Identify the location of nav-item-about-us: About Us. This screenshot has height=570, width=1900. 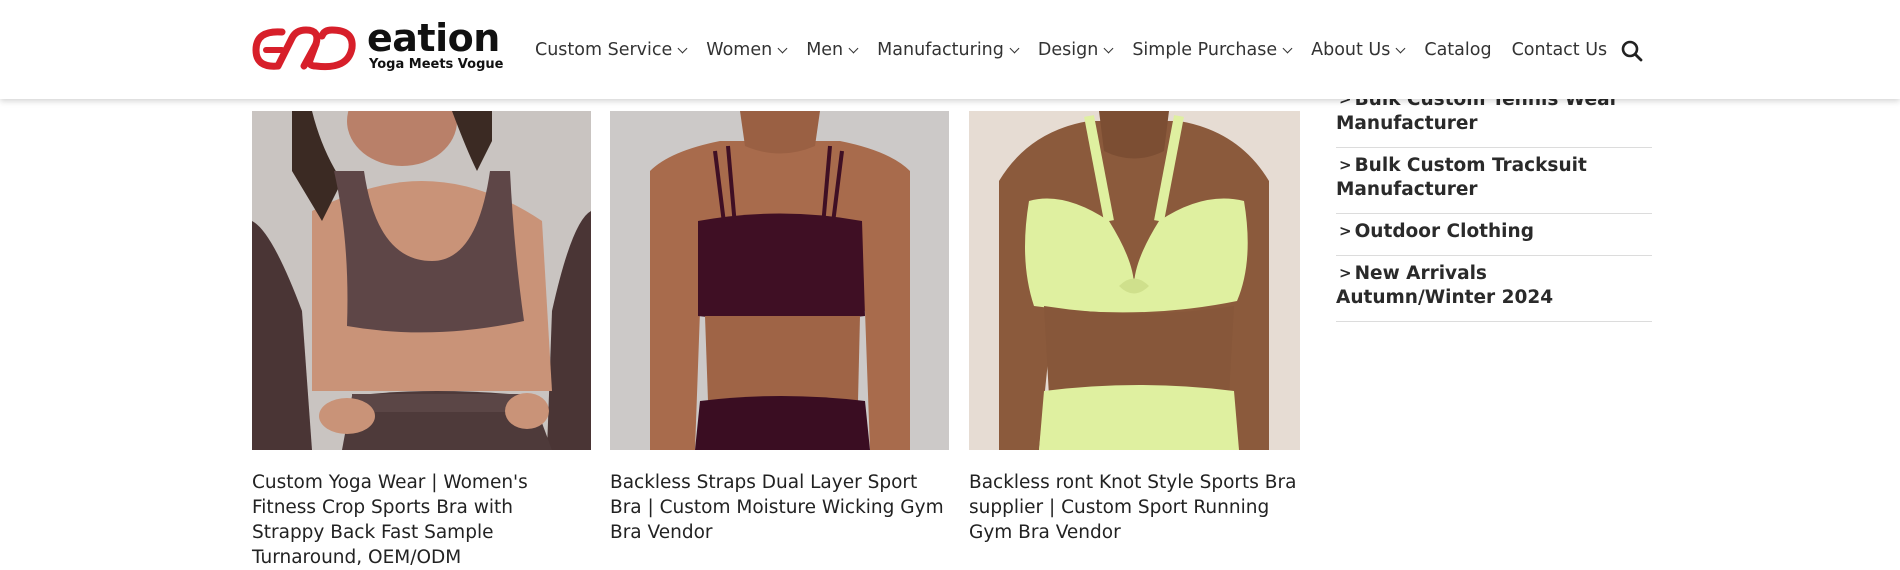
(1358, 50).